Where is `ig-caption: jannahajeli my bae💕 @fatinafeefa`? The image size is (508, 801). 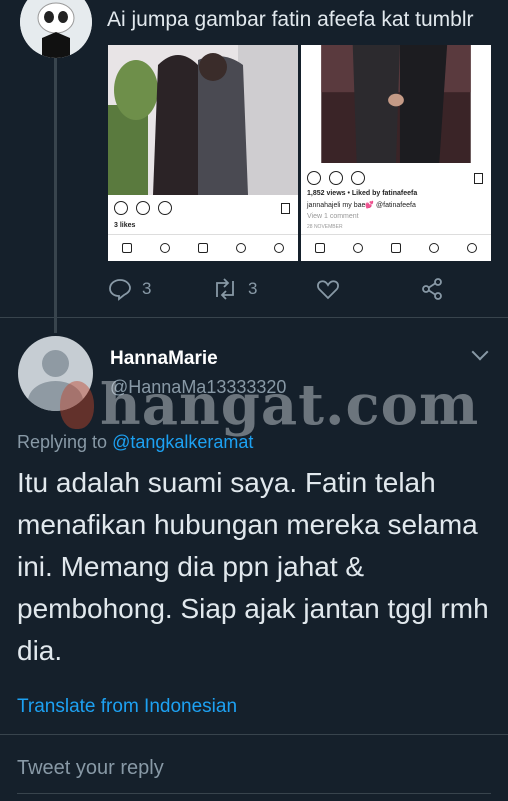 ig-caption: jannahajeli my bae💕 @fatinafeefa is located at coordinates (361, 205).